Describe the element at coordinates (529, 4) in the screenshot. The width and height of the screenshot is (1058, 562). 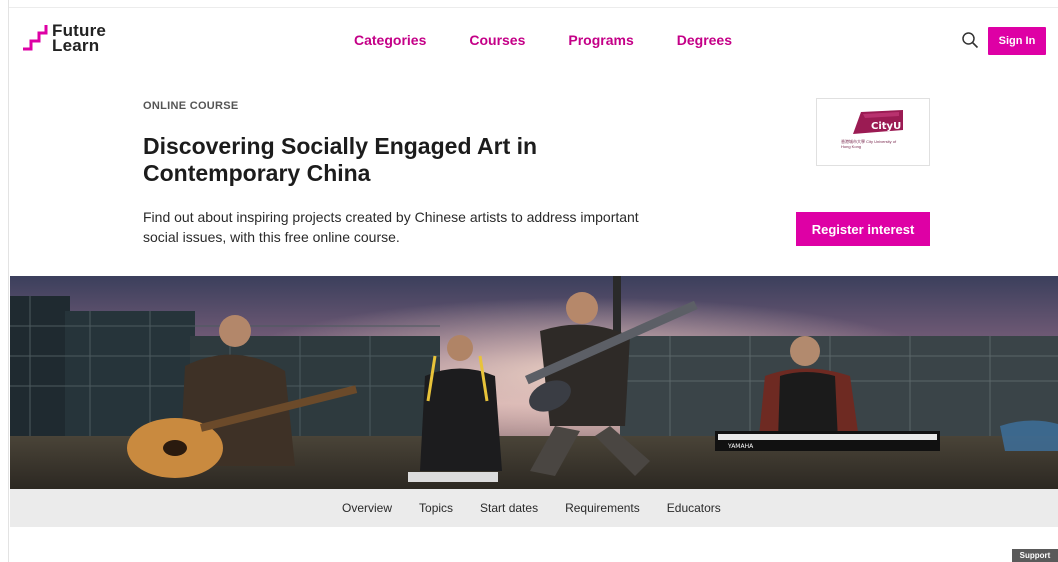
I see `window-top-edge` at that location.